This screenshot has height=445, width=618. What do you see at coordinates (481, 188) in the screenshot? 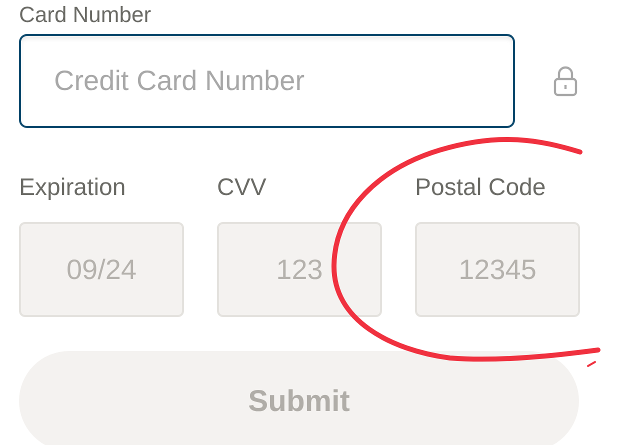
I see `field-label: Postal Code` at bounding box center [481, 188].